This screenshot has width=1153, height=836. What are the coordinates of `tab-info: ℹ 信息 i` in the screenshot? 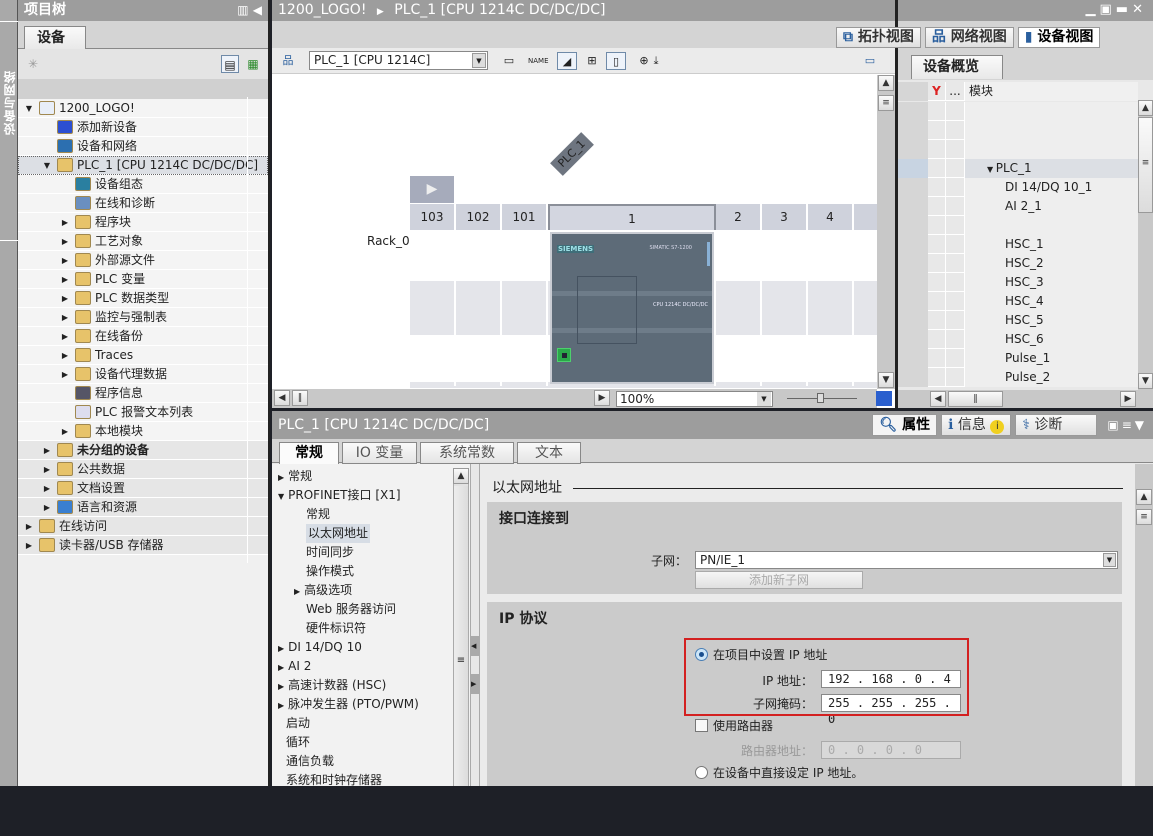 It's located at (976, 425).